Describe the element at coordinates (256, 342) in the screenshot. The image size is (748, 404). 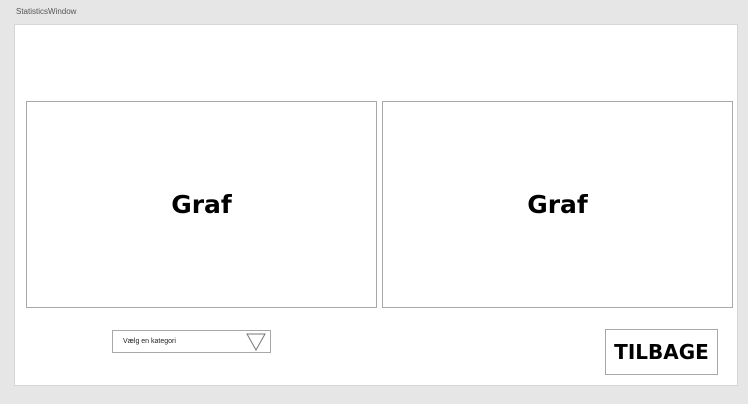
I see `triangle-down-icon` at that location.